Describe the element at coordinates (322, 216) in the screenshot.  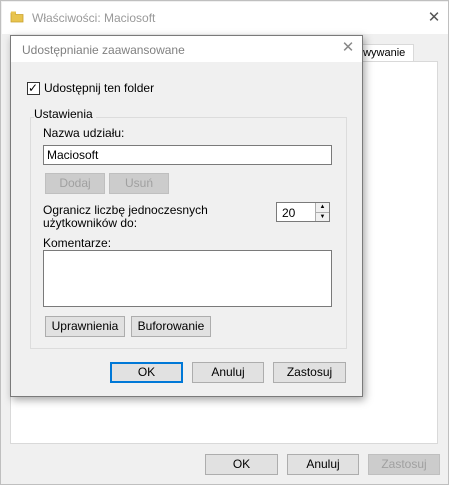
I see `spin-down-arrow-icon: ▼` at that location.